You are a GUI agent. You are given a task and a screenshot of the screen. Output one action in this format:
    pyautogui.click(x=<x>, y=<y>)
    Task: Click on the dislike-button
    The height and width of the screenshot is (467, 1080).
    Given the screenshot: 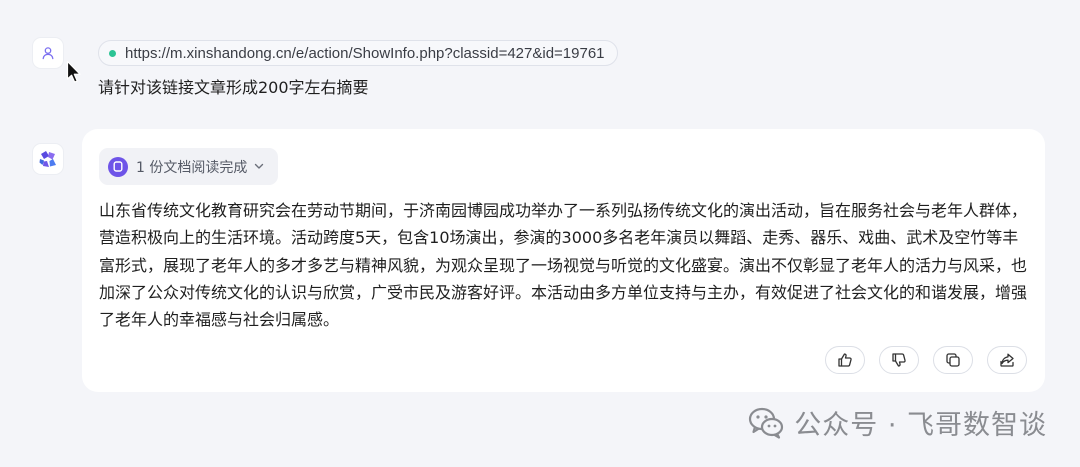 What is the action you would take?
    pyautogui.click(x=899, y=360)
    